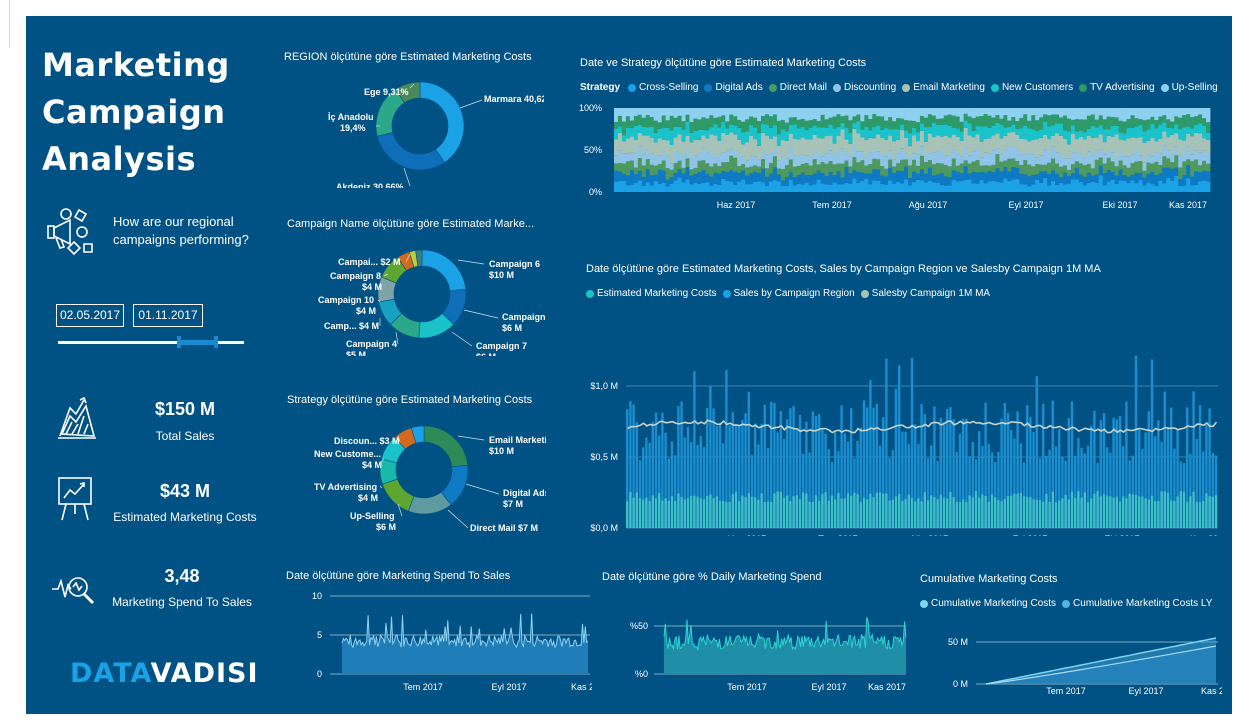  Describe the element at coordinates (1189, 87) in the screenshot. I see `stacked-legend-item-7: Up-Selling` at that location.